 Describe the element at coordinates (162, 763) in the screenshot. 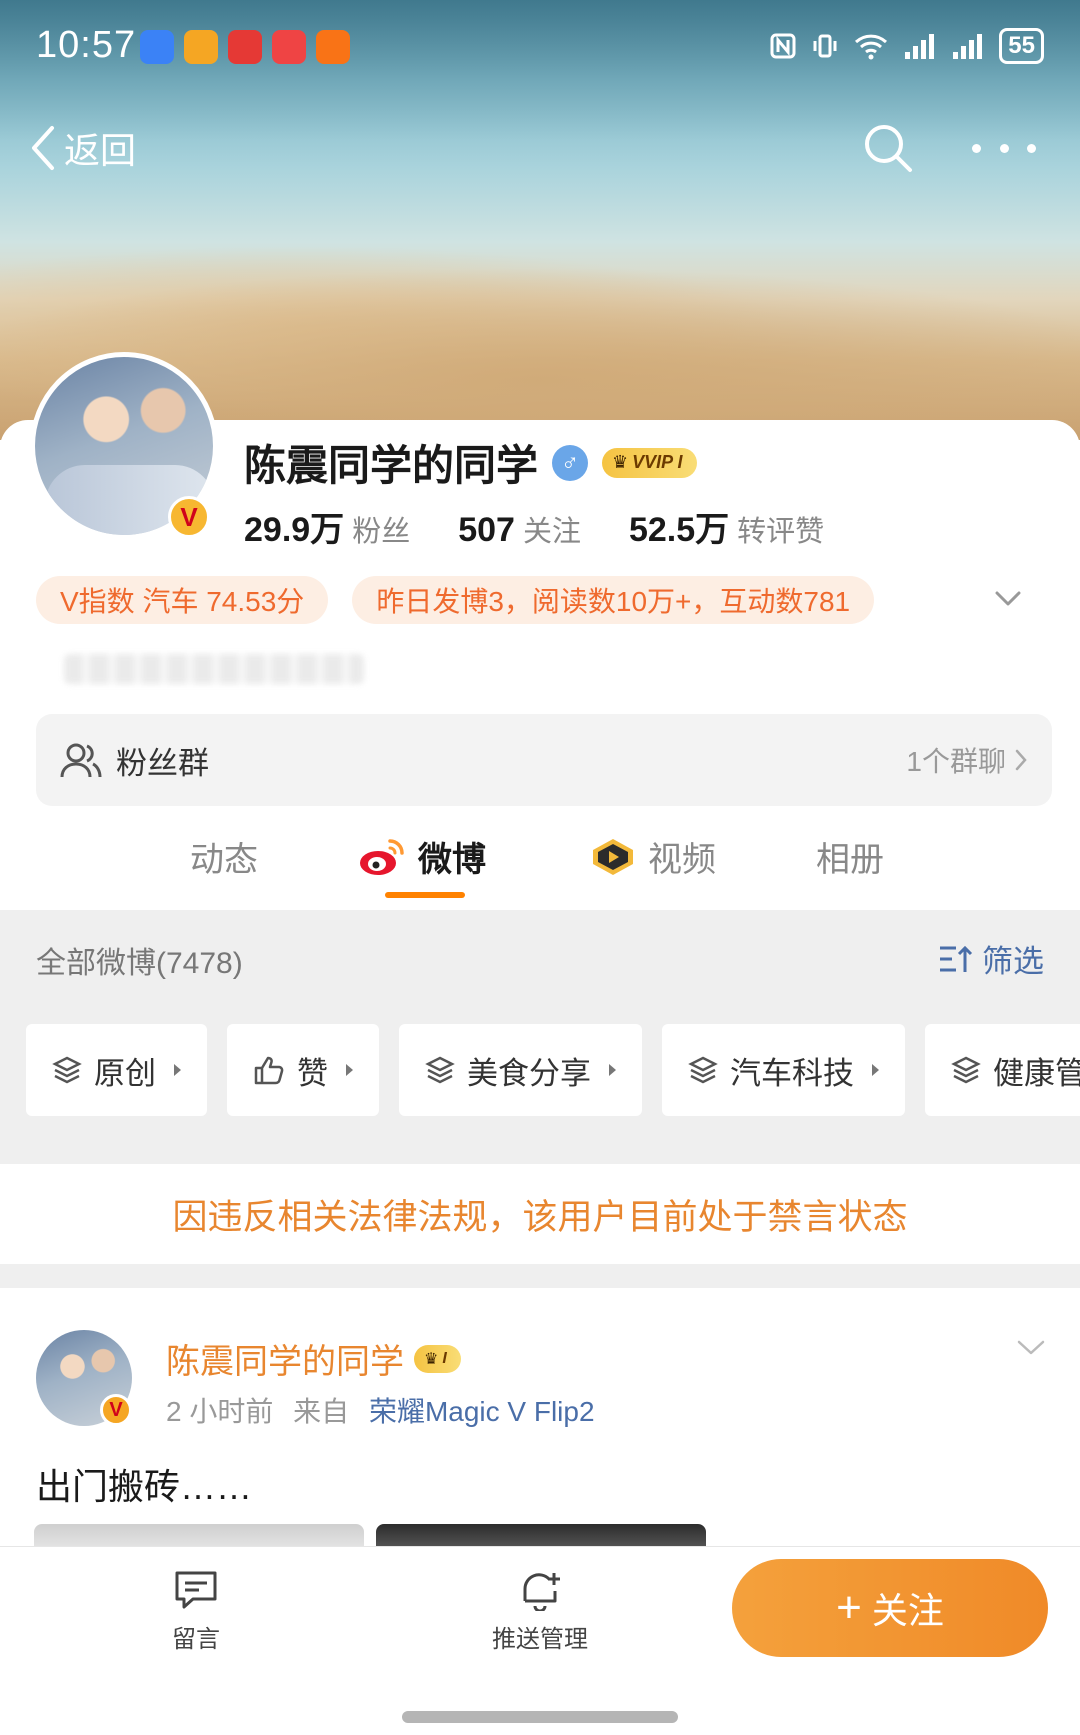

I see `fans-group-label: 粉丝群` at that location.